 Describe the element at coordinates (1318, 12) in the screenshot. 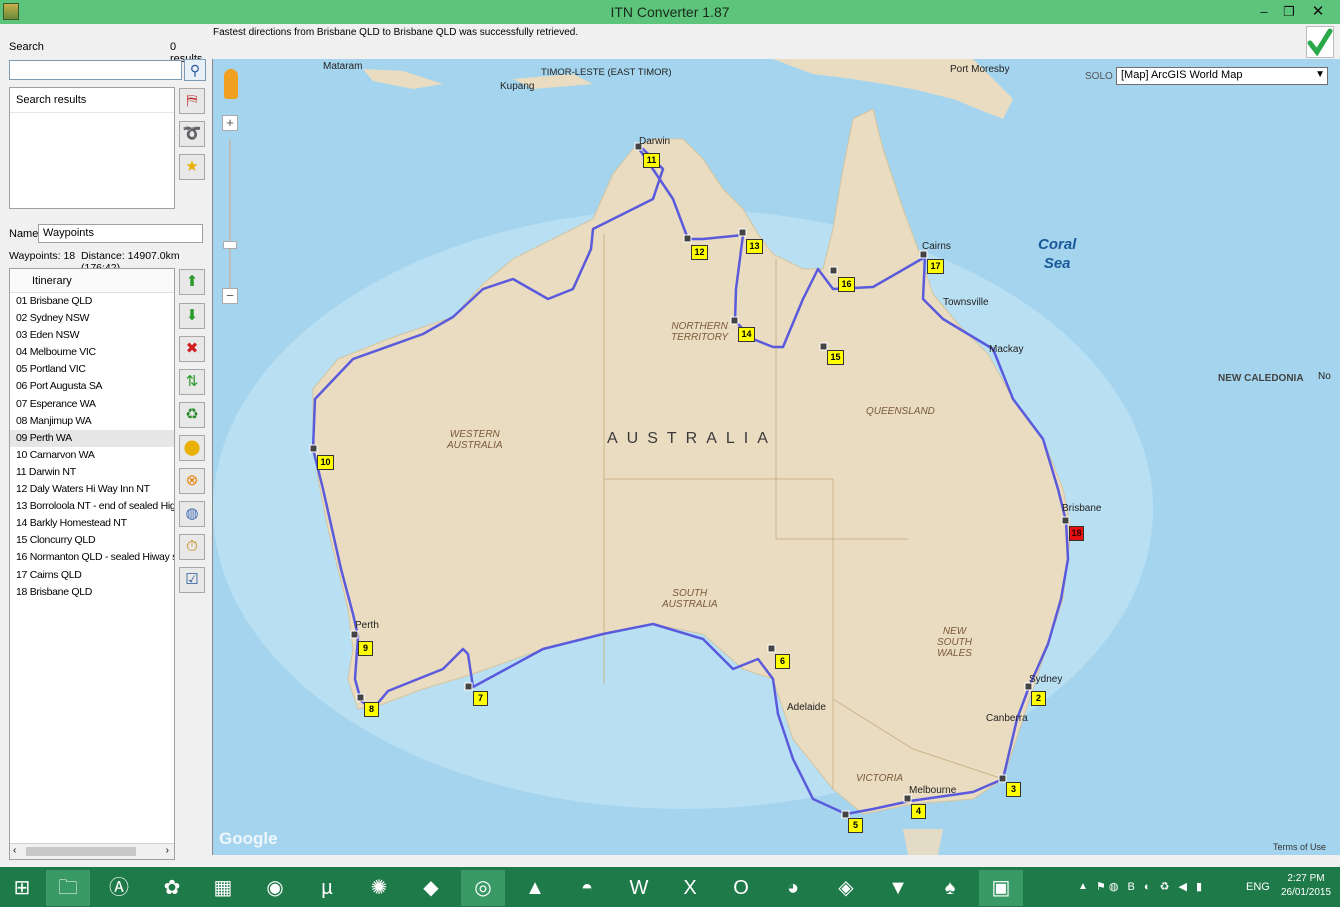

I see `close-button: ✕` at that location.